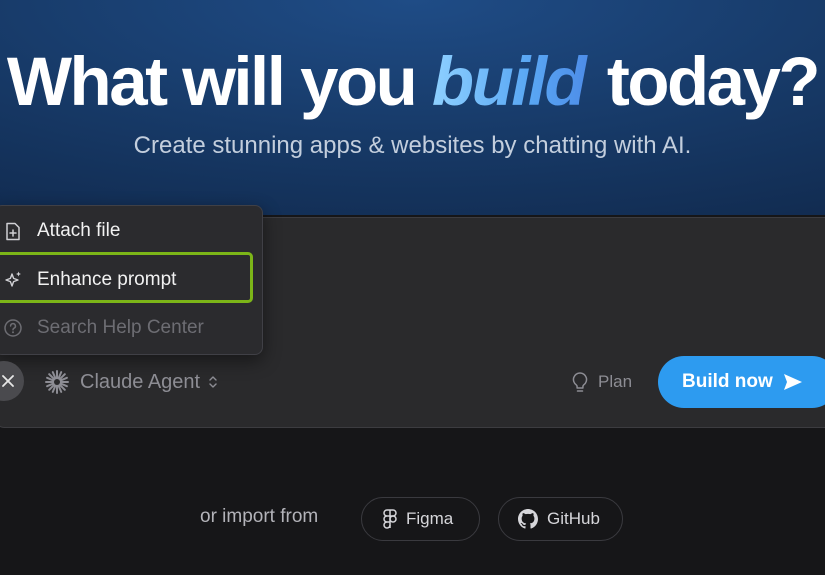  I want to click on lightbulb-icon, so click(580, 382).